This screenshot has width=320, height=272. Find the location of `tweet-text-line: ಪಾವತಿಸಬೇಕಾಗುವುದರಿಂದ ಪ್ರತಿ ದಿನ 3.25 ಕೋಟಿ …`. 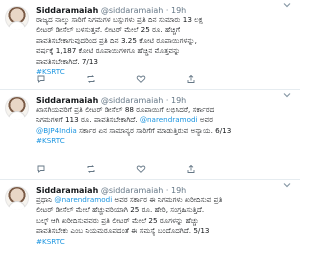

tweet-text-line: ಪಾವತಿಸಬೇಕಾಗುವುದರಿಂದ ಪ್ರತಿ ದಿನ 3.25 ಕೋಟಿ … is located at coordinates (116, 40).